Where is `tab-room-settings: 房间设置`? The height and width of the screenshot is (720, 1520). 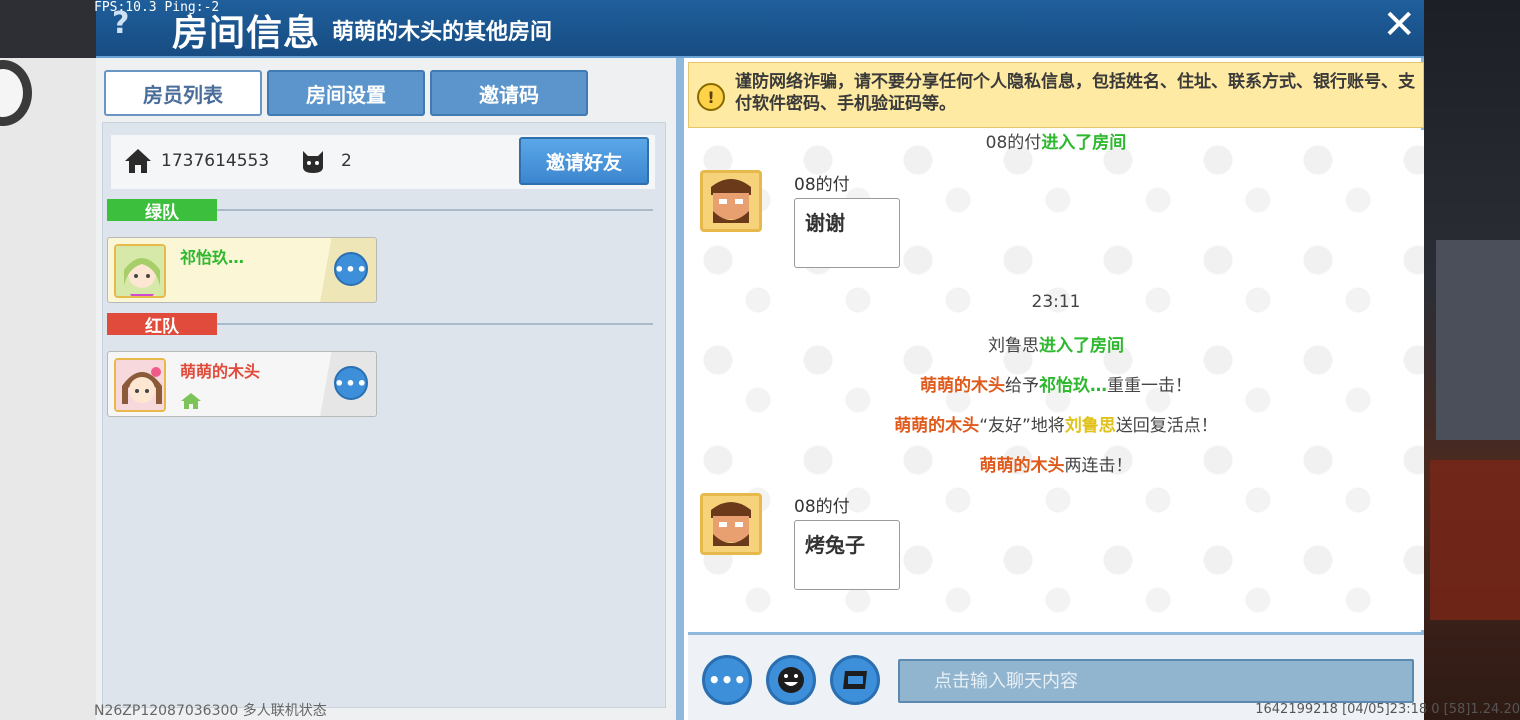
tab-room-settings: 房间设置 is located at coordinates (346, 93).